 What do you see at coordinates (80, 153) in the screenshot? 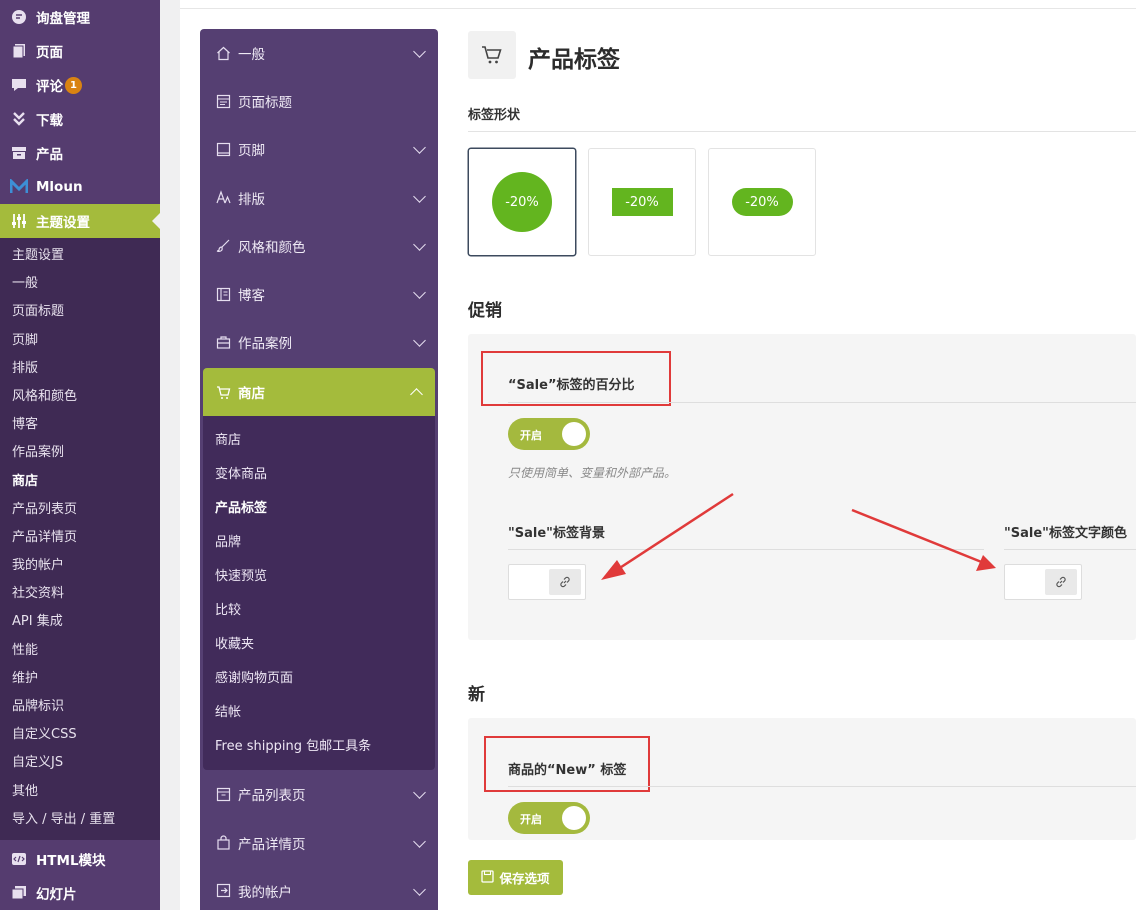
I see `menu-products: 产品` at bounding box center [80, 153].